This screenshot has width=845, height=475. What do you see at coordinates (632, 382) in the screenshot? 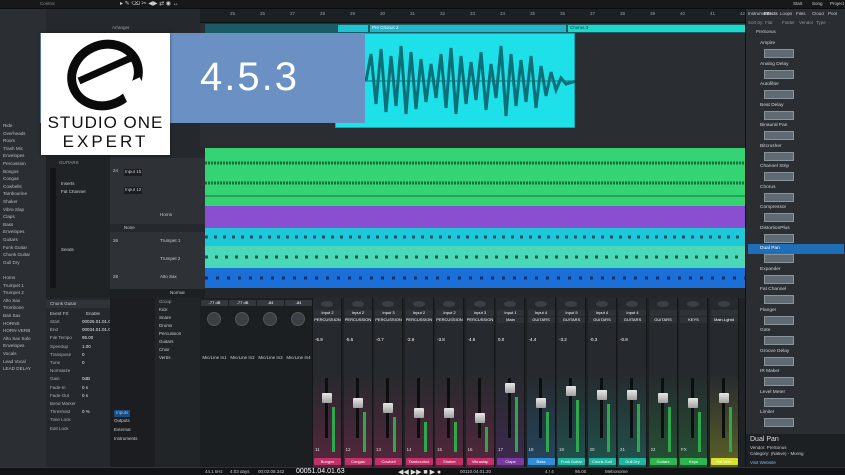
I see `mixer-channel-strip: Input 4 GUITARS -0.8 21 Gull Dry` at bounding box center [632, 382].